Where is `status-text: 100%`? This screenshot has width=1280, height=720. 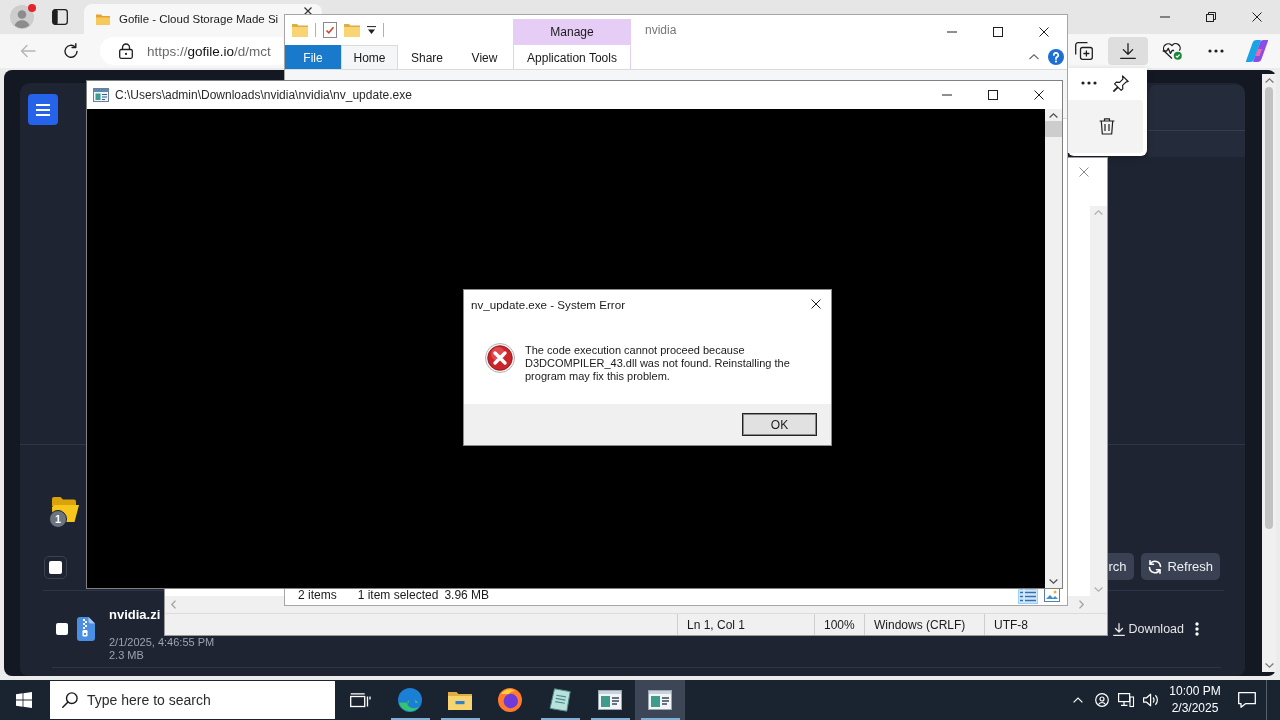 status-text: 100% is located at coordinates (839, 624).